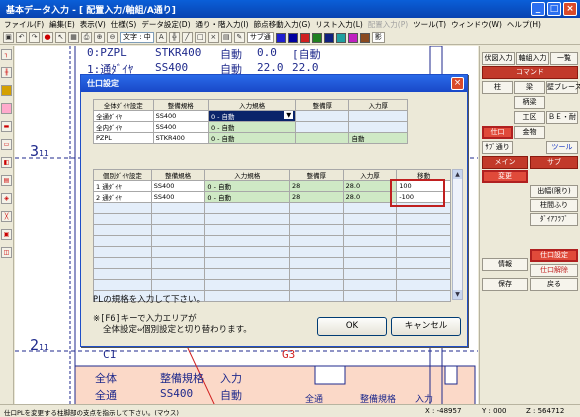  Describe the element at coordinates (112, 37) in the screenshot. I see `zoom-out-icon: ⊖` at that location.